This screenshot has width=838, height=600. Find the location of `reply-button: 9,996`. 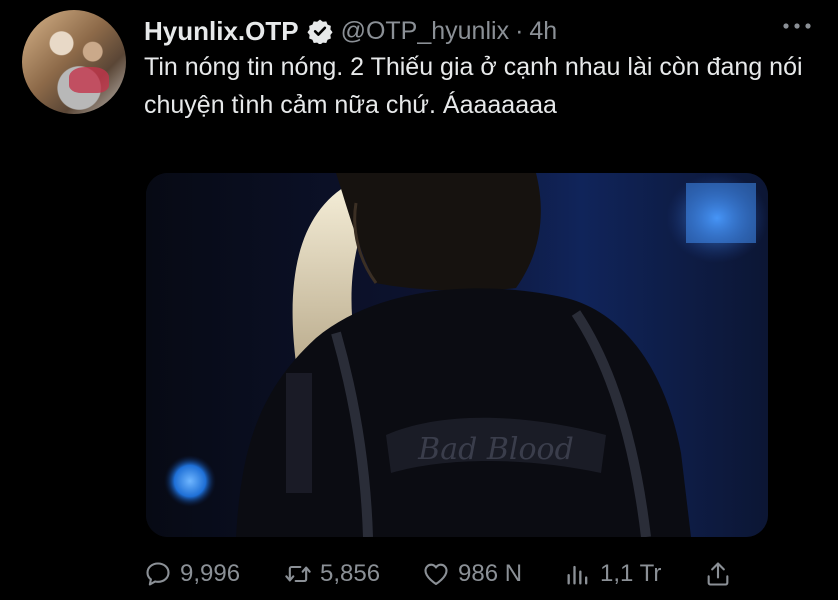

reply-button: 9,996 is located at coordinates (192, 574).